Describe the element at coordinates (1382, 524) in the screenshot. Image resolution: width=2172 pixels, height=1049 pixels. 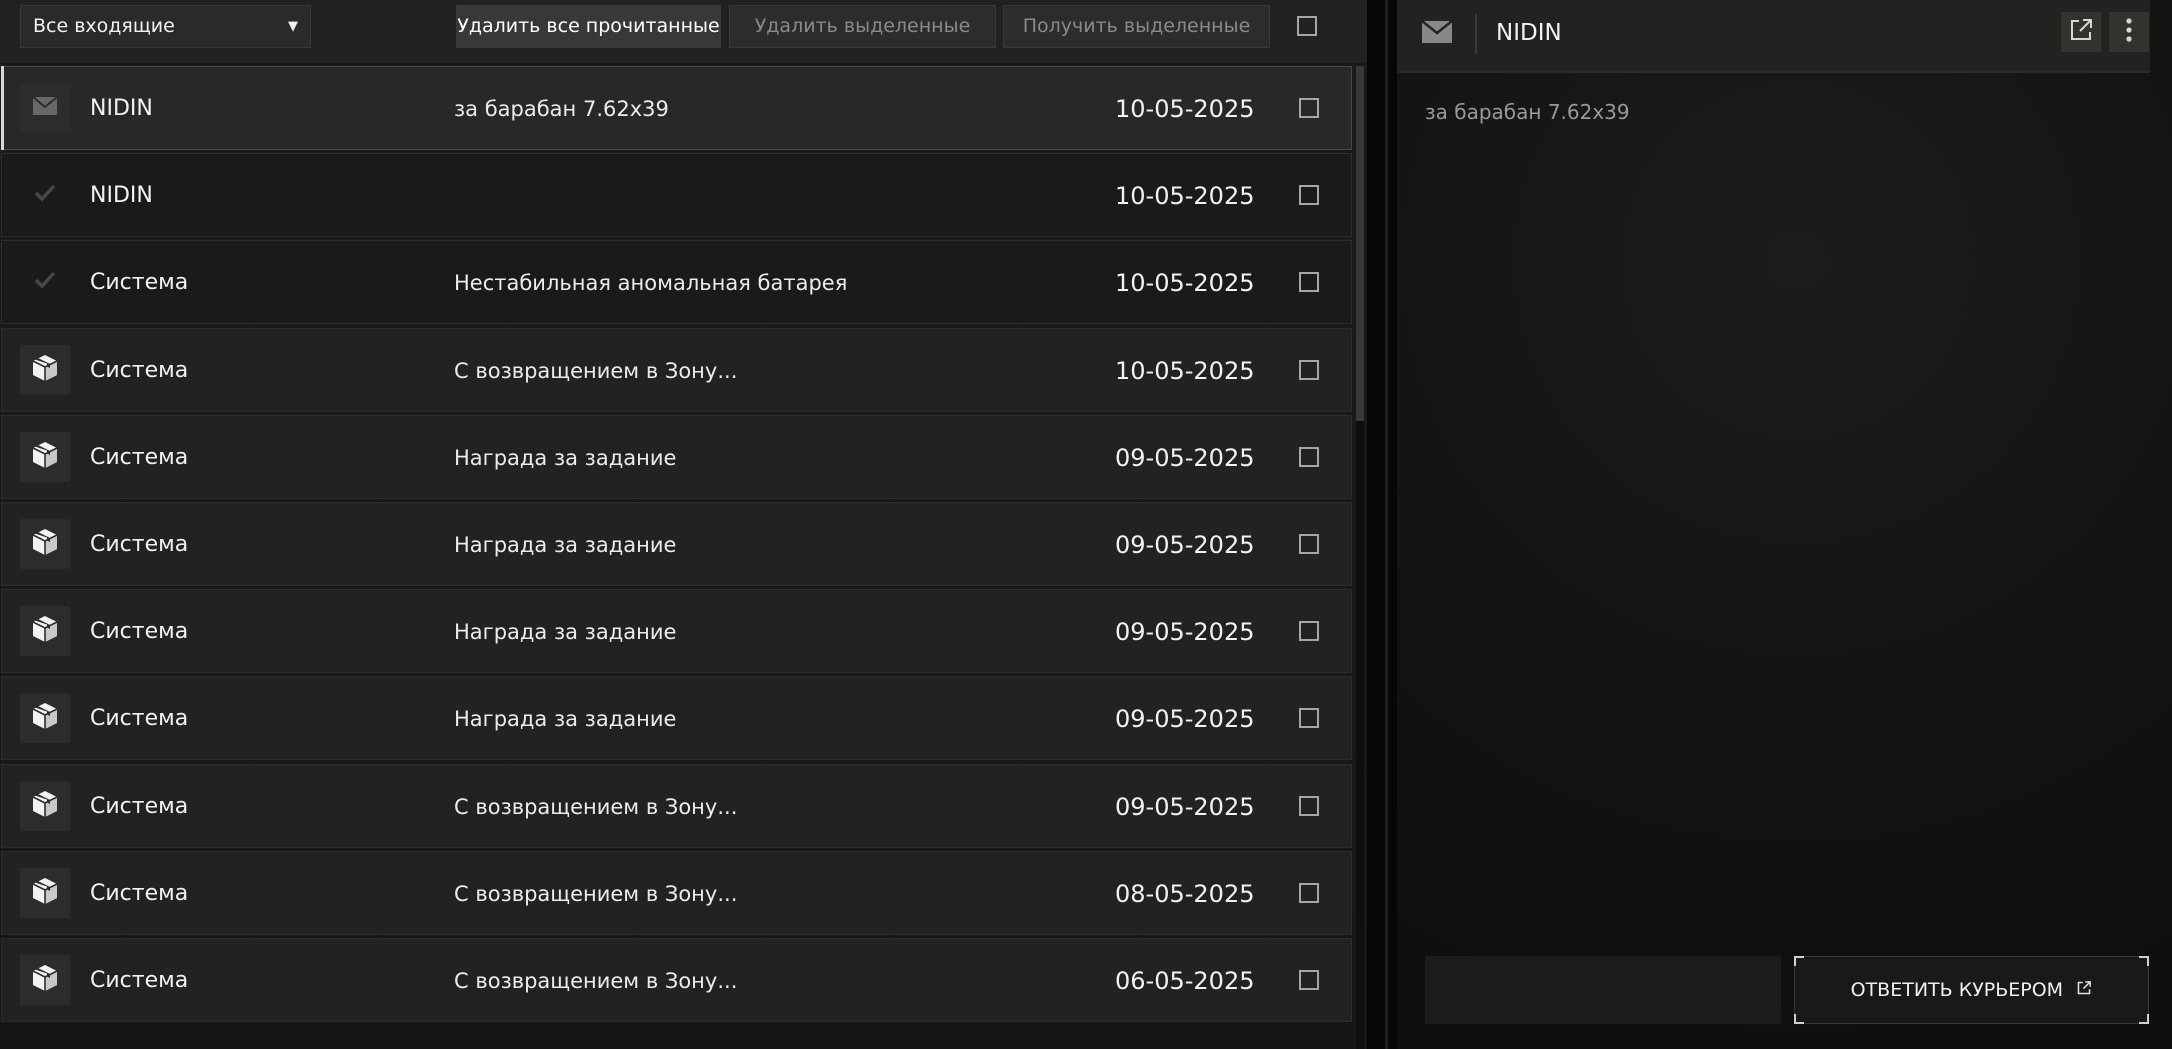
I see `panel-divider` at that location.